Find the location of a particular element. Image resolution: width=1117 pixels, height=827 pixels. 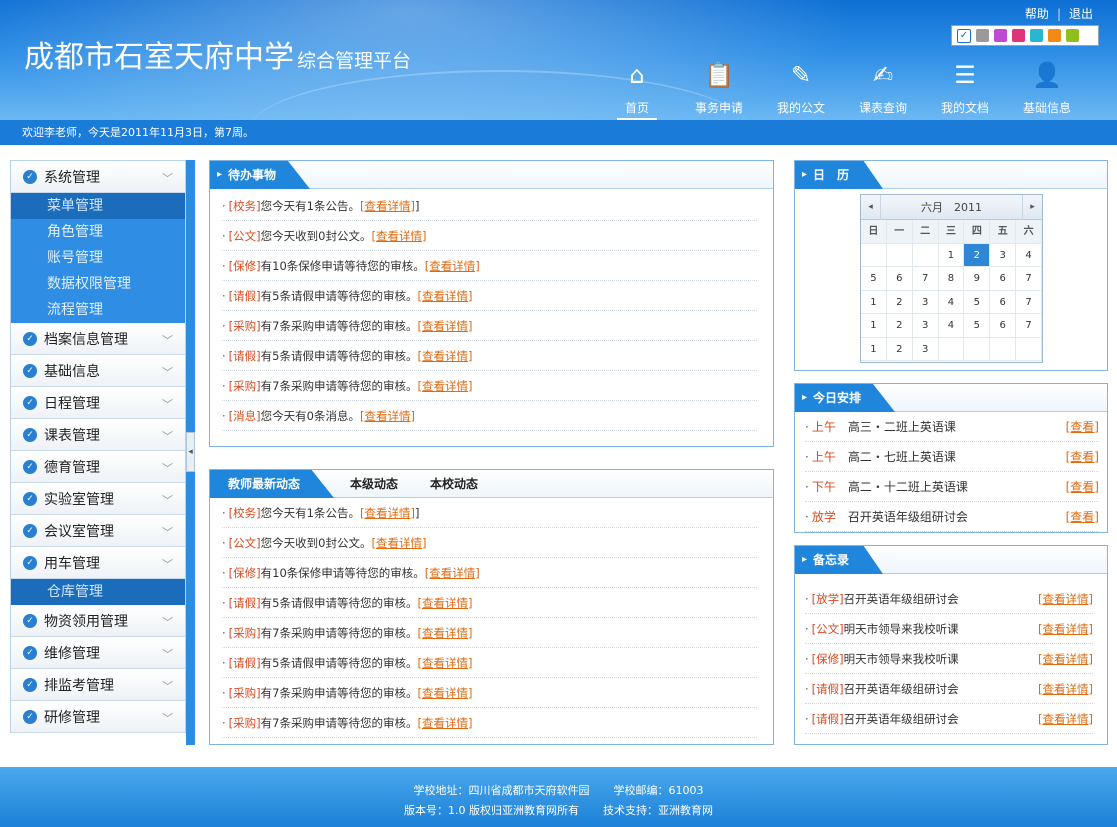

item-tag: [校务] is located at coordinates (244, 206).